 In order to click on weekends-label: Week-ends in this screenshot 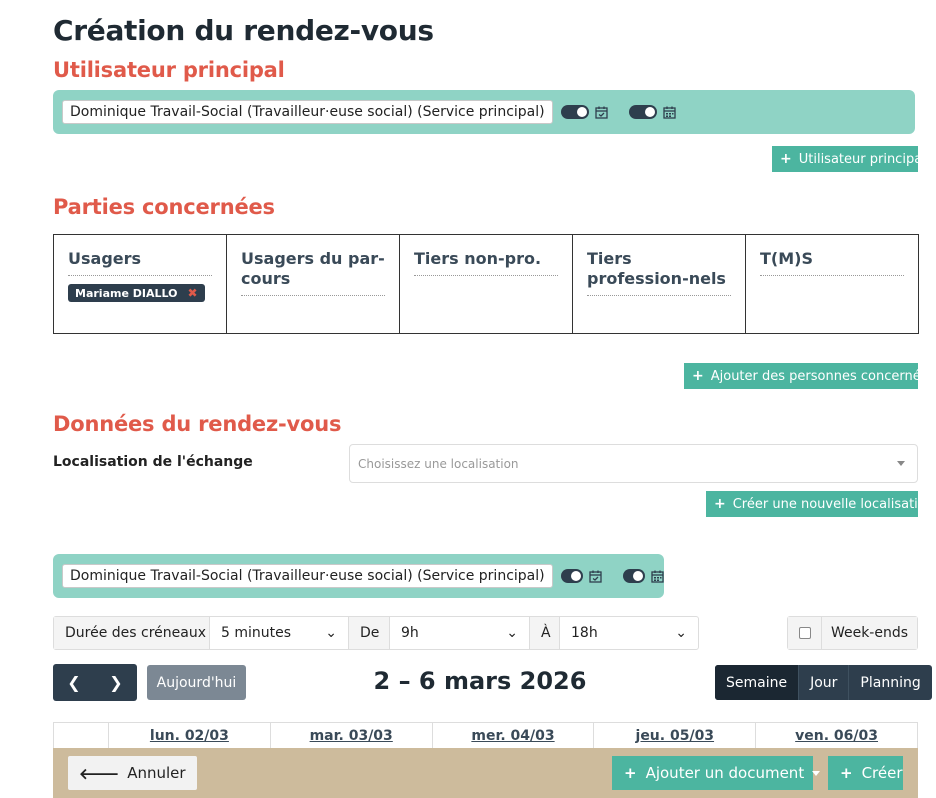, I will do `click(869, 633)`.